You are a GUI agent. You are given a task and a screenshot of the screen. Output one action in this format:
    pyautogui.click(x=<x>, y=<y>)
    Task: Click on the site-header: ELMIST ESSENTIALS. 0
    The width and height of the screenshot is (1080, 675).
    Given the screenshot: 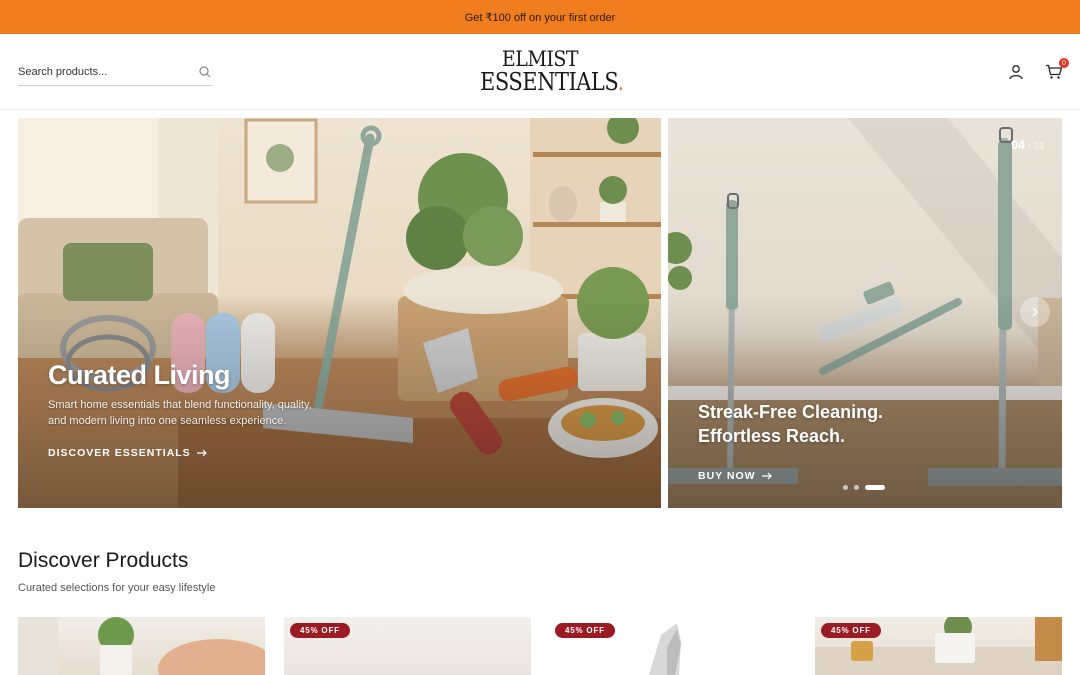 What is the action you would take?
    pyautogui.click(x=540, y=72)
    